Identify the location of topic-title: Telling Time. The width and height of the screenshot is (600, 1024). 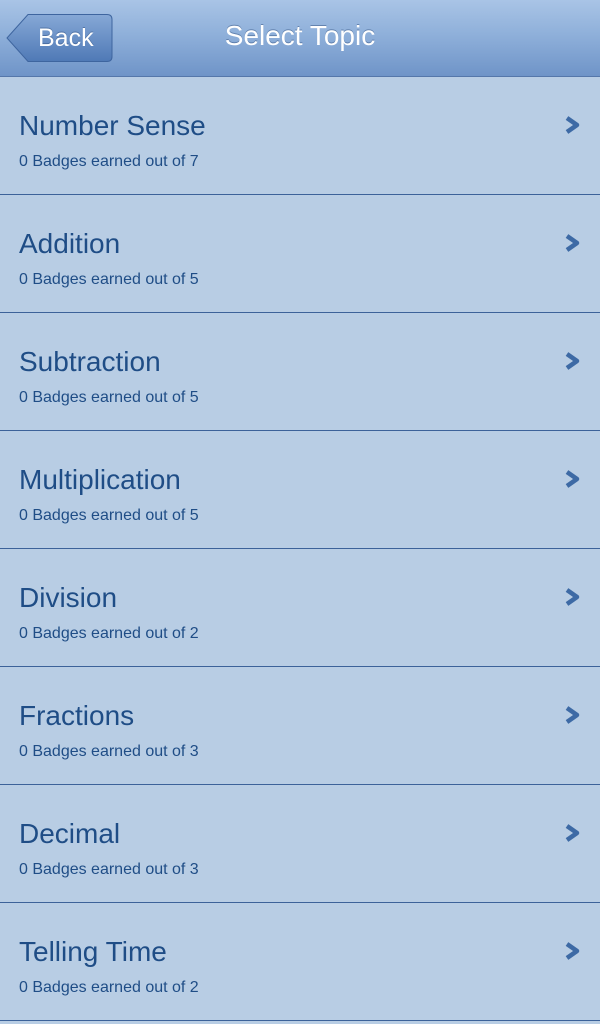
(93, 951).